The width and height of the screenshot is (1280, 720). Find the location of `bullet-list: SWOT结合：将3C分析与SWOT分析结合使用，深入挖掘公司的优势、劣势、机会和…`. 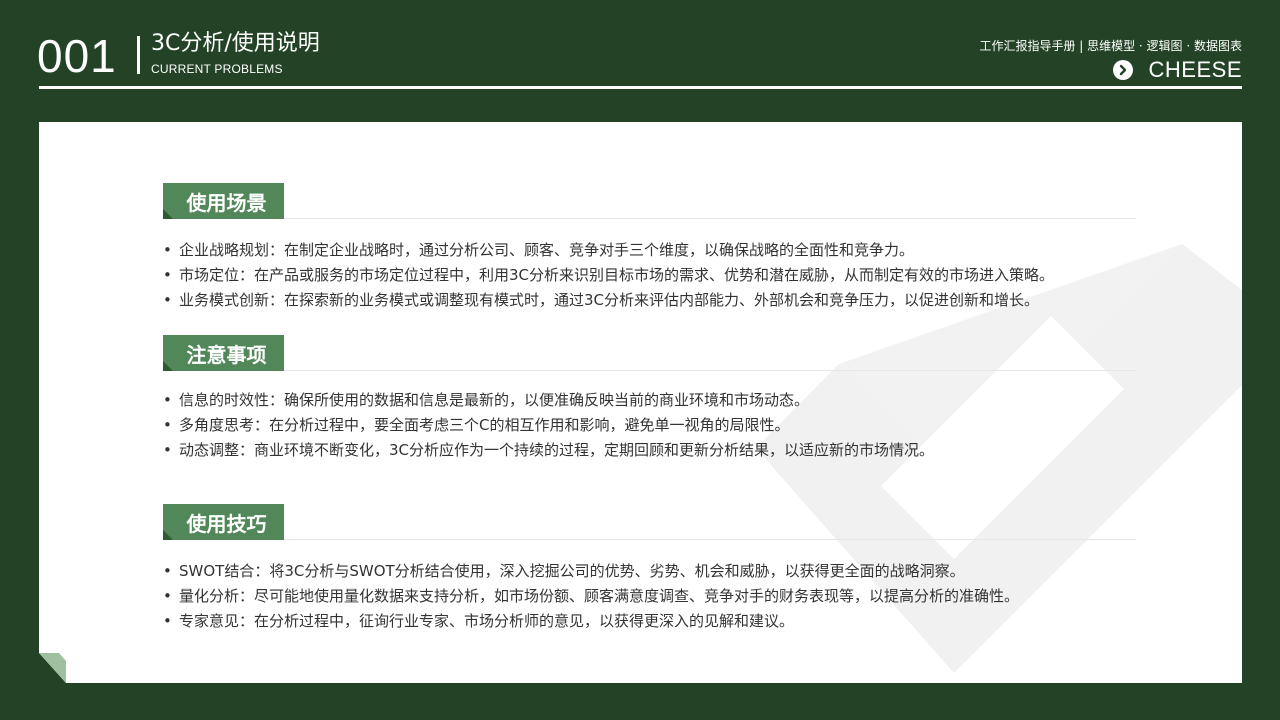

bullet-list: SWOT结合：将3C分析与SWOT分析结合使用，深入挖掘公司的优势、劣势、机会和… is located at coordinates (591, 596).